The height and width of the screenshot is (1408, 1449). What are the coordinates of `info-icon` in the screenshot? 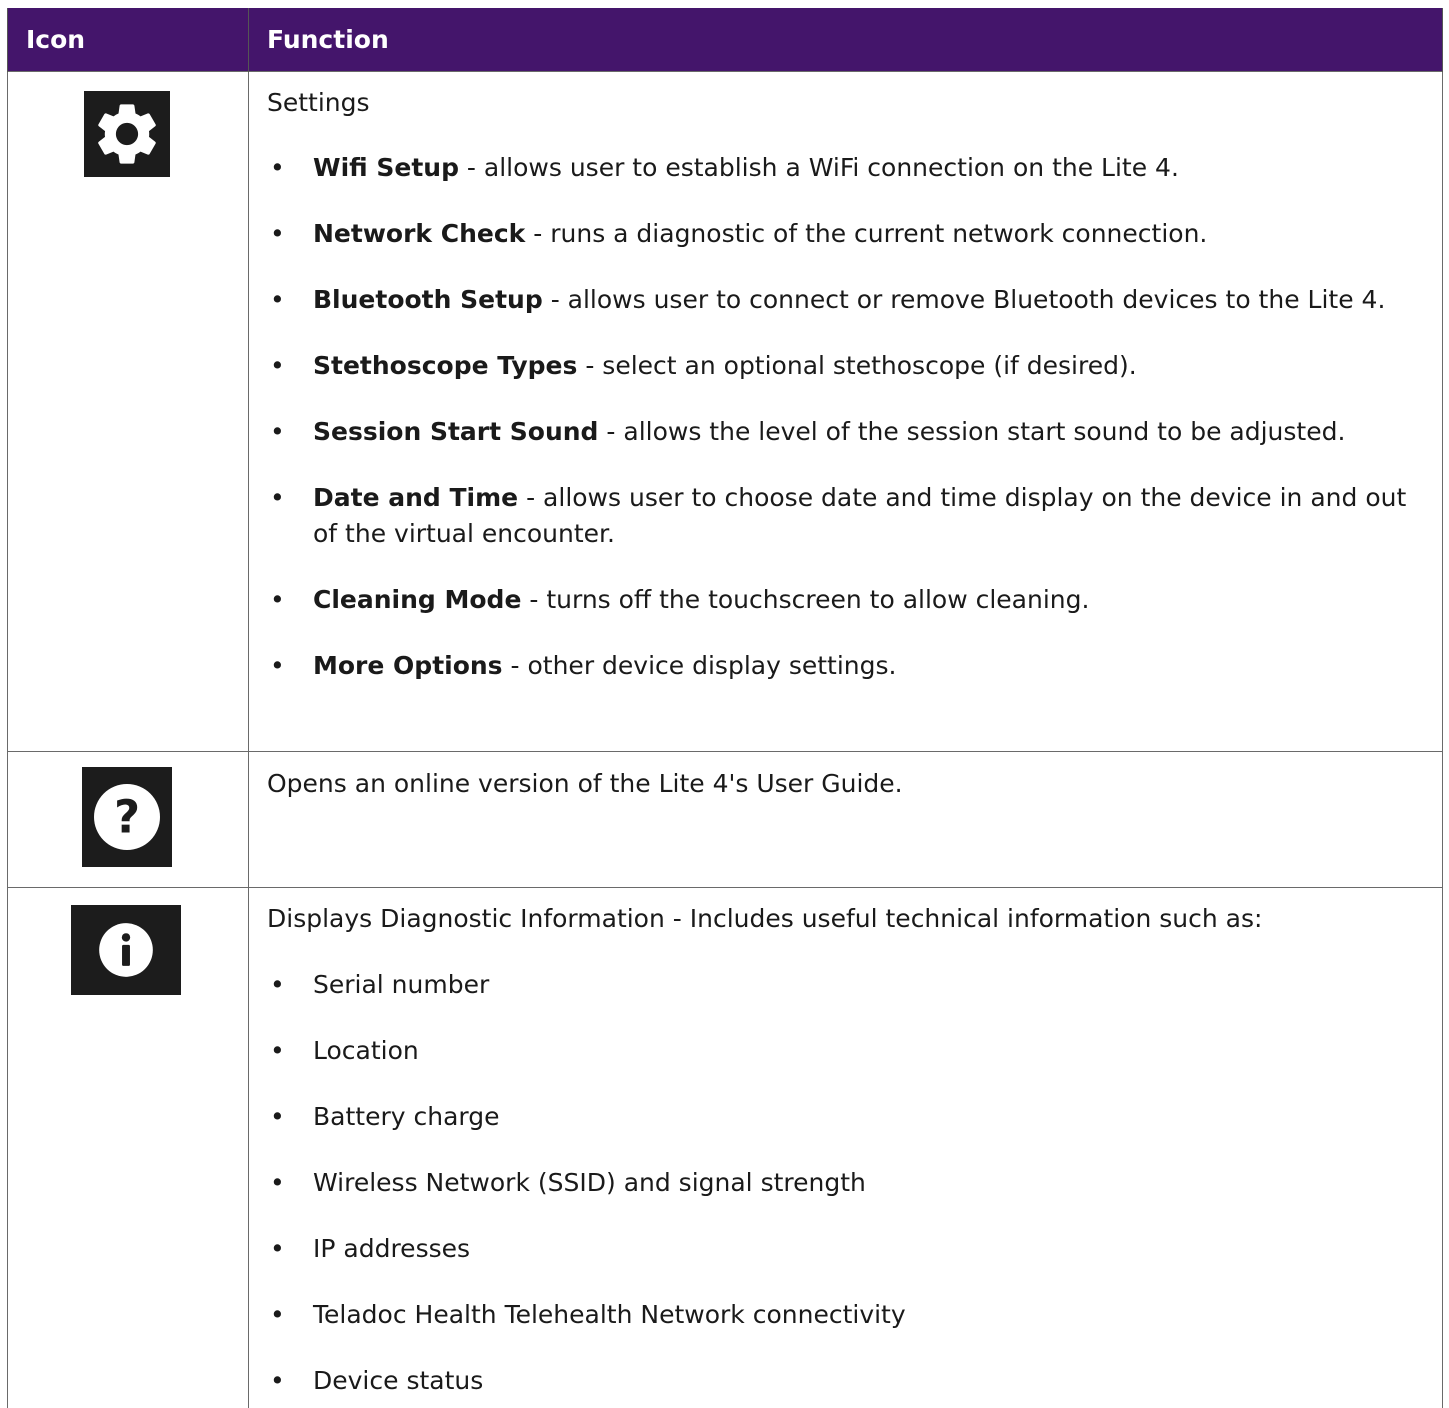 It's located at (126, 950).